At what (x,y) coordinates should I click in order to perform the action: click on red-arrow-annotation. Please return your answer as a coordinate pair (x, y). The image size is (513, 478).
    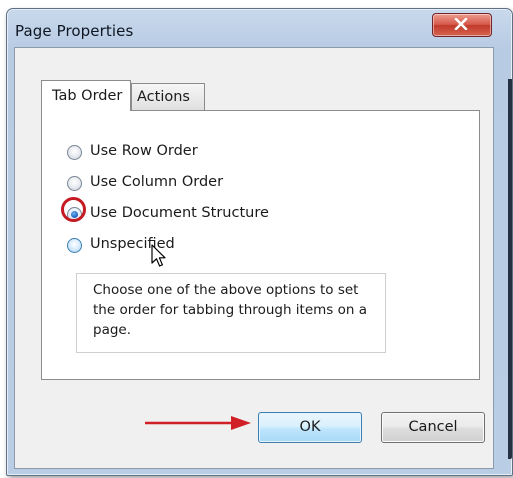
    Looking at the image, I should click on (198, 423).